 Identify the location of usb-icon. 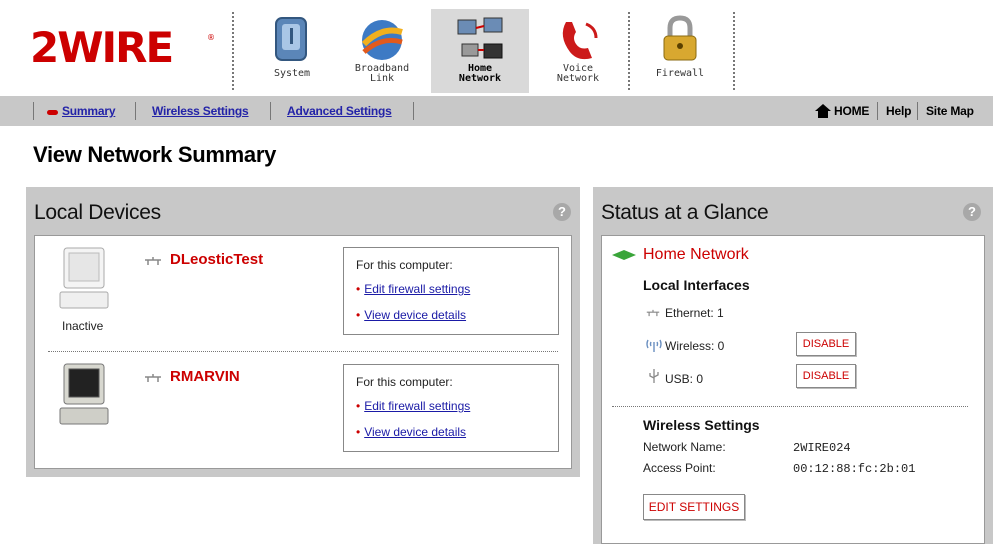
(654, 376).